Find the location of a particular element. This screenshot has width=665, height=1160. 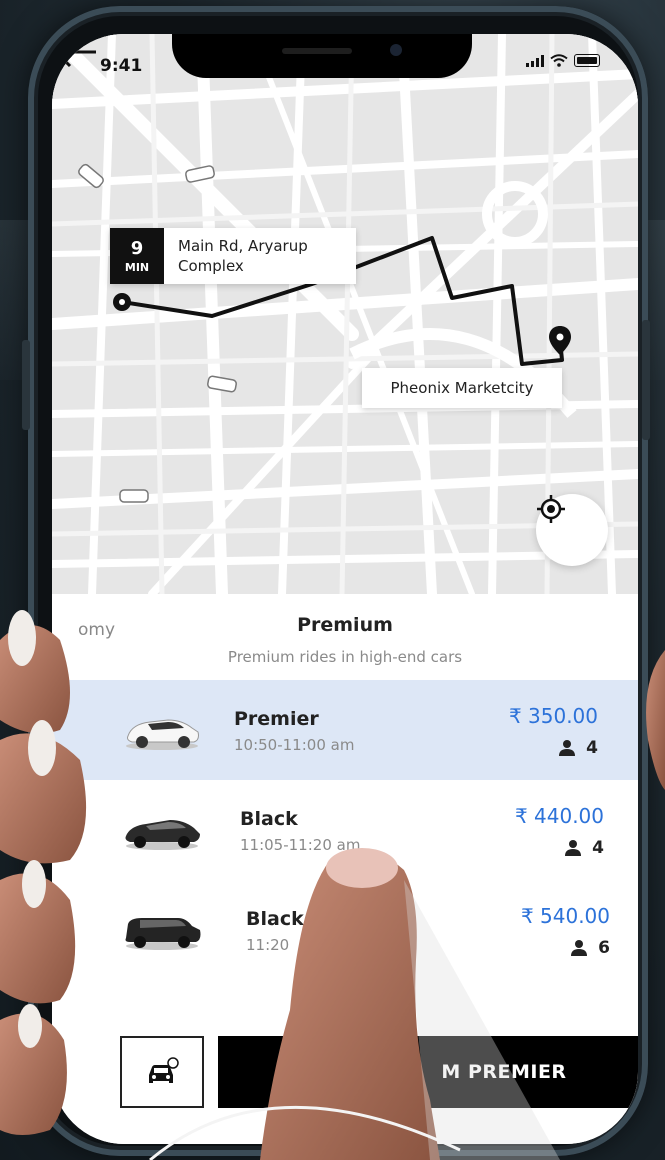

ride-time: 11:05-11:20 am is located at coordinates (300, 845).